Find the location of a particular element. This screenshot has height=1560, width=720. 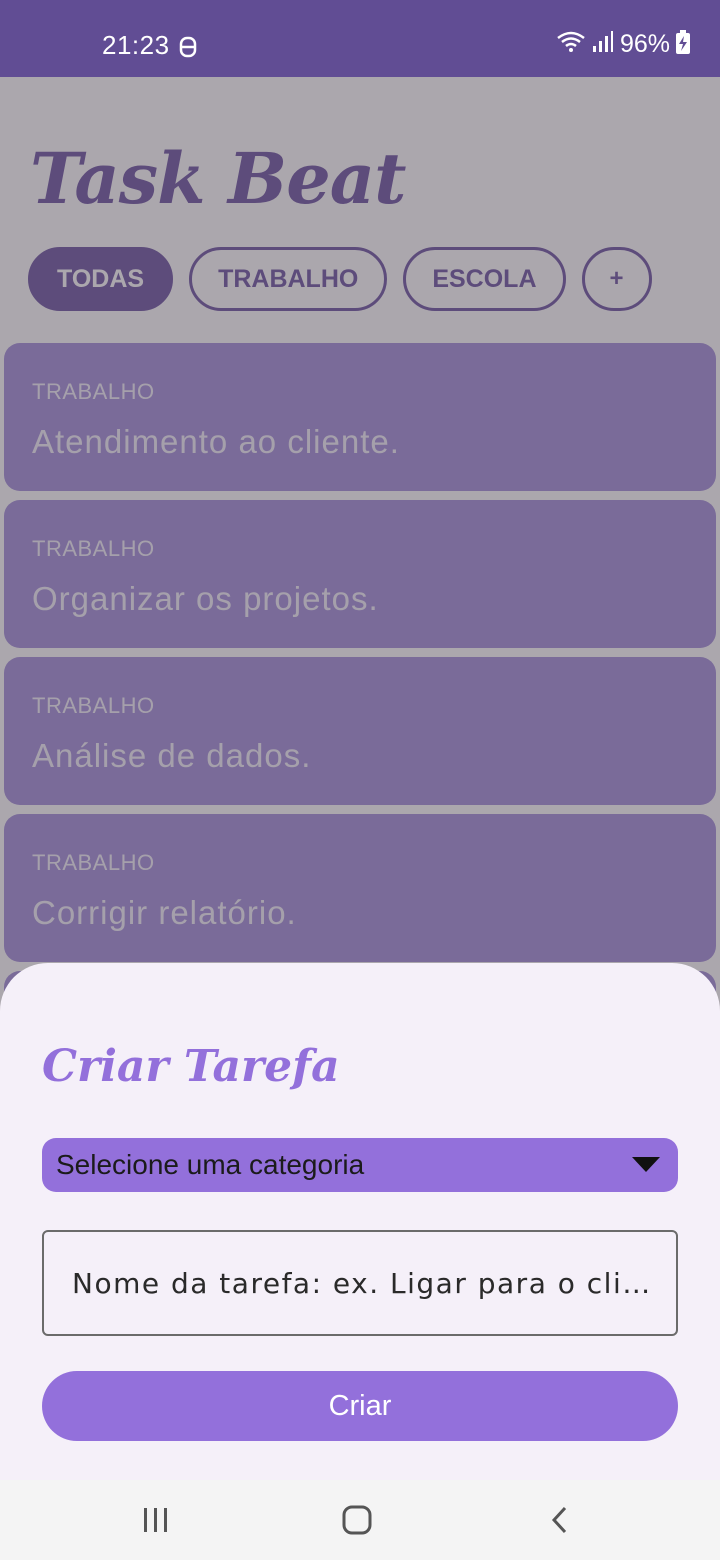

recent-apps-icon is located at coordinates (156, 1520).